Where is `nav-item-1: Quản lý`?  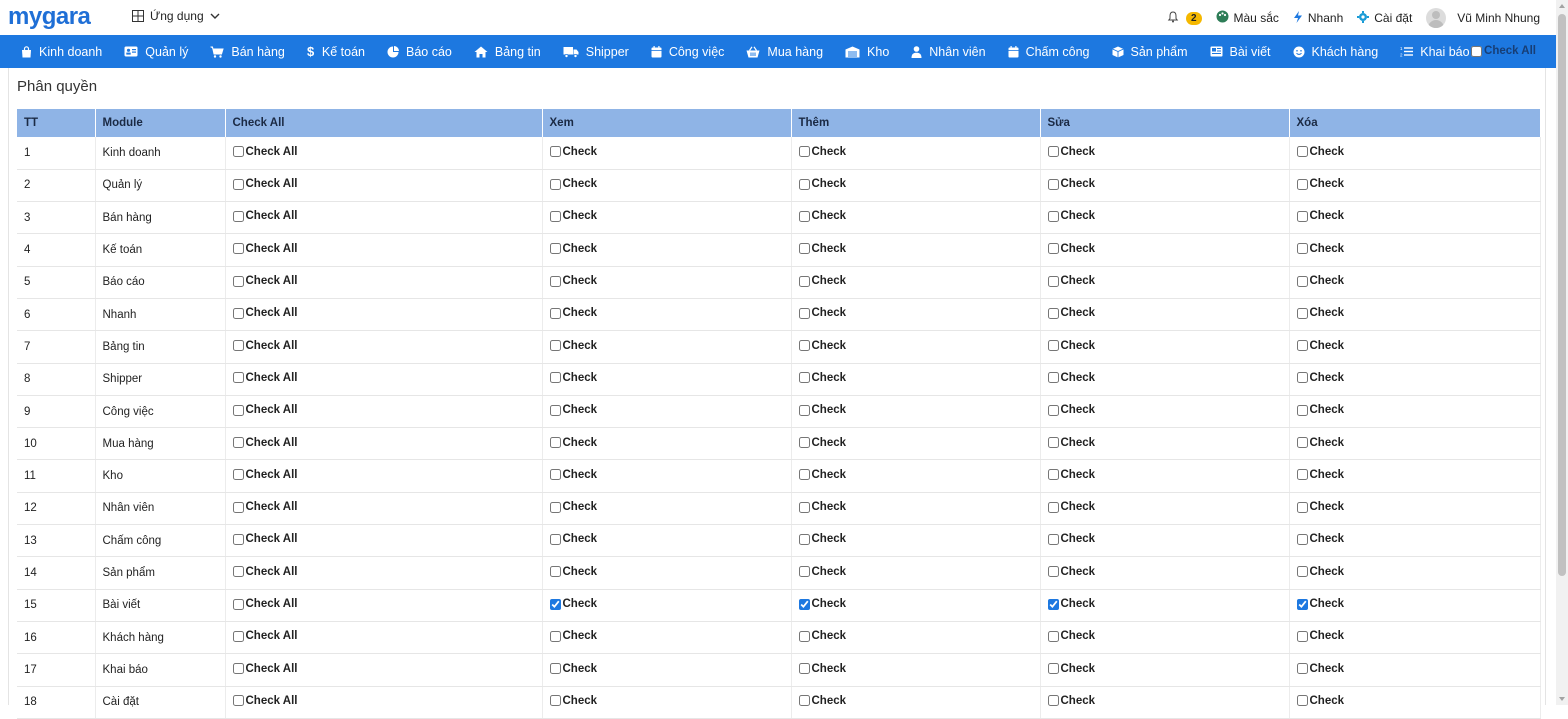
nav-item-1: Quản lý is located at coordinates (156, 51).